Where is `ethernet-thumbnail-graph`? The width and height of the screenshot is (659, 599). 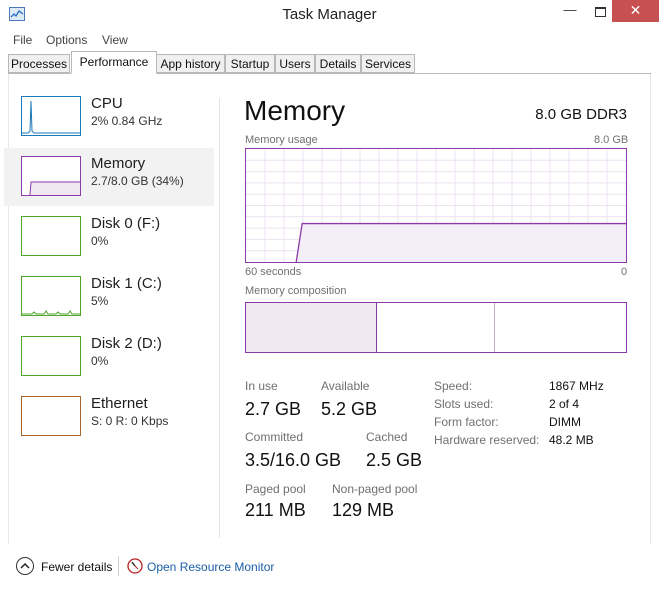
ethernet-thumbnail-graph is located at coordinates (51, 416).